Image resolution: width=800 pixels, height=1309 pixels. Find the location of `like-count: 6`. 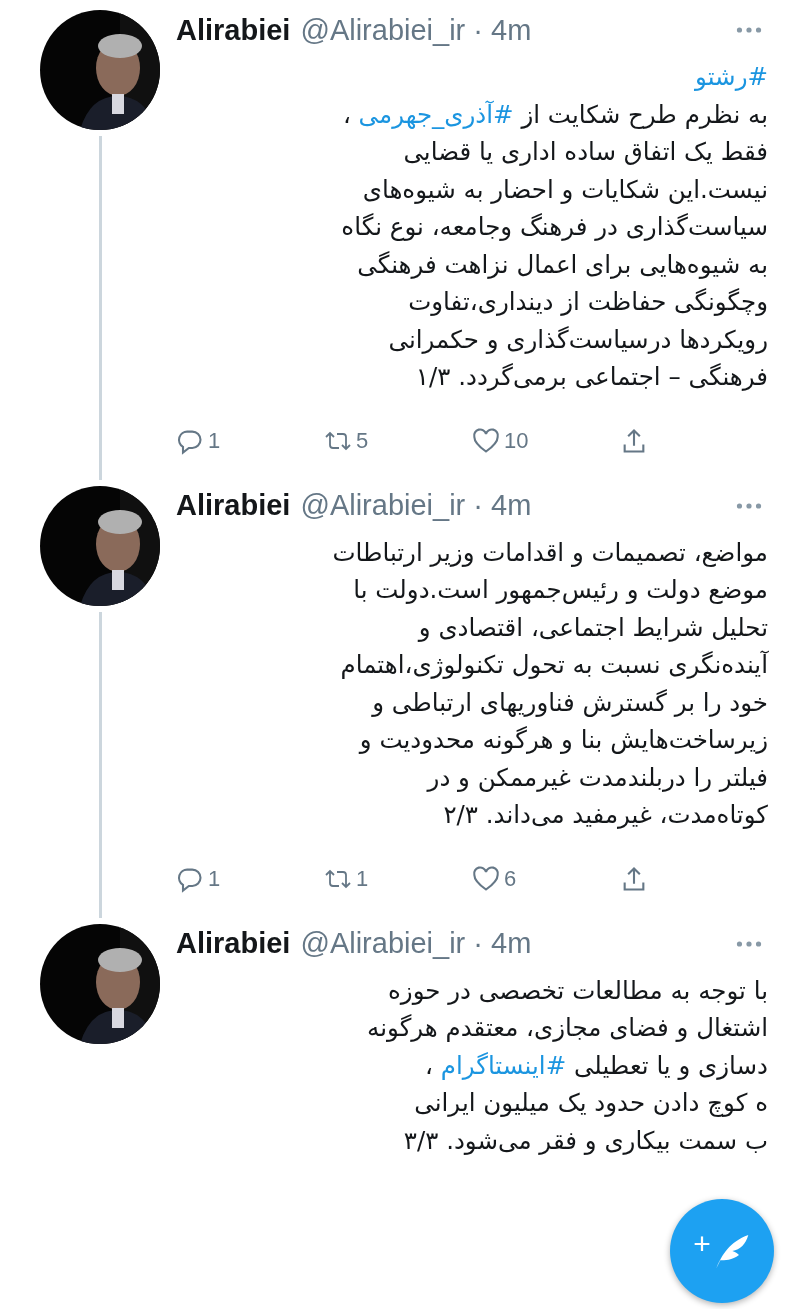

like-count: 6 is located at coordinates (510, 878).